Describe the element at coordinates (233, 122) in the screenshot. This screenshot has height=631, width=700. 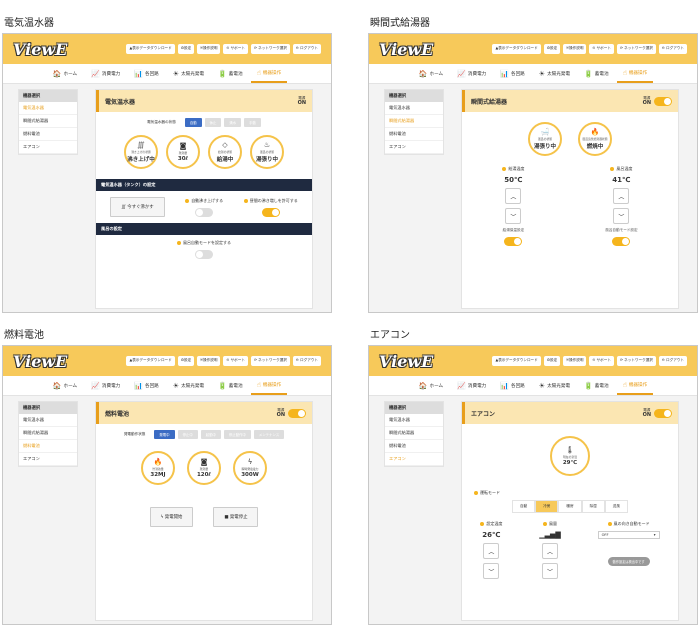
I see `state-segment: 満水` at that location.